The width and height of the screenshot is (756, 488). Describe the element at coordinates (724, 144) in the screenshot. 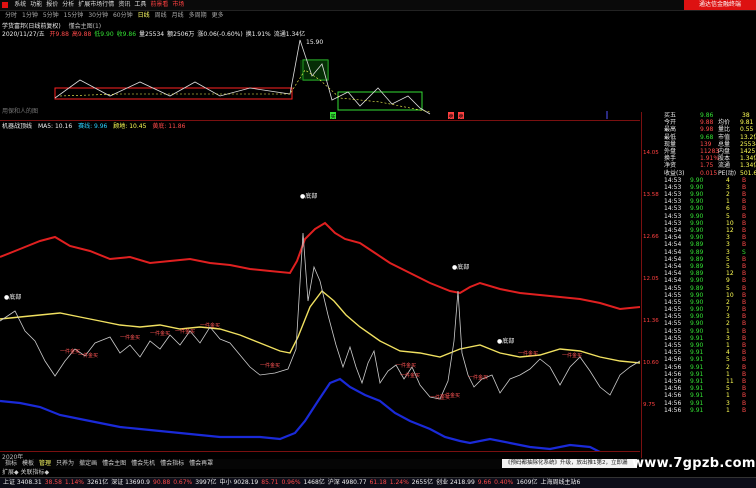

I see `stat-label: 总量` at that location.